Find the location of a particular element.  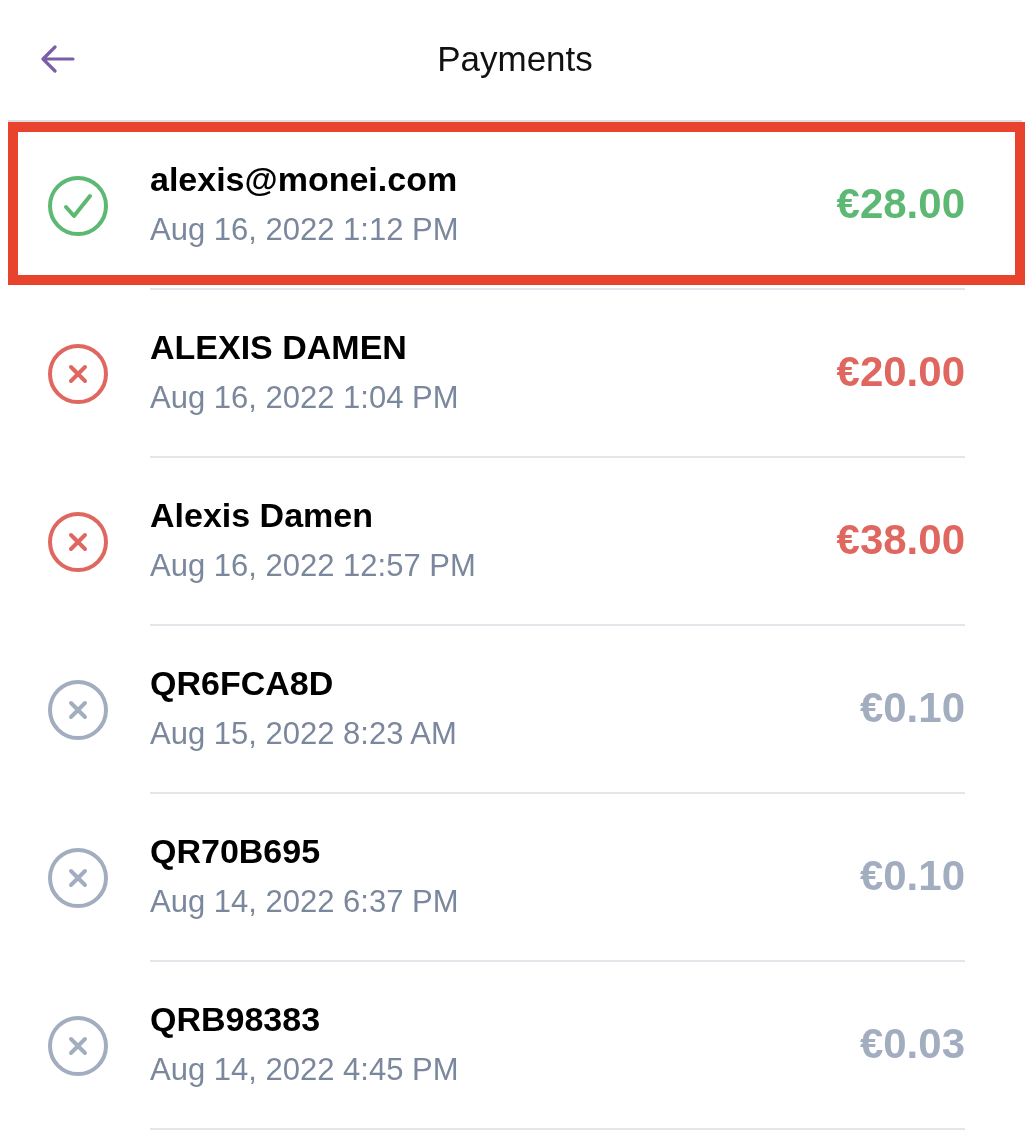

payment-date: Aug 14, 2022 4:45 PM is located at coordinates (304, 1069).